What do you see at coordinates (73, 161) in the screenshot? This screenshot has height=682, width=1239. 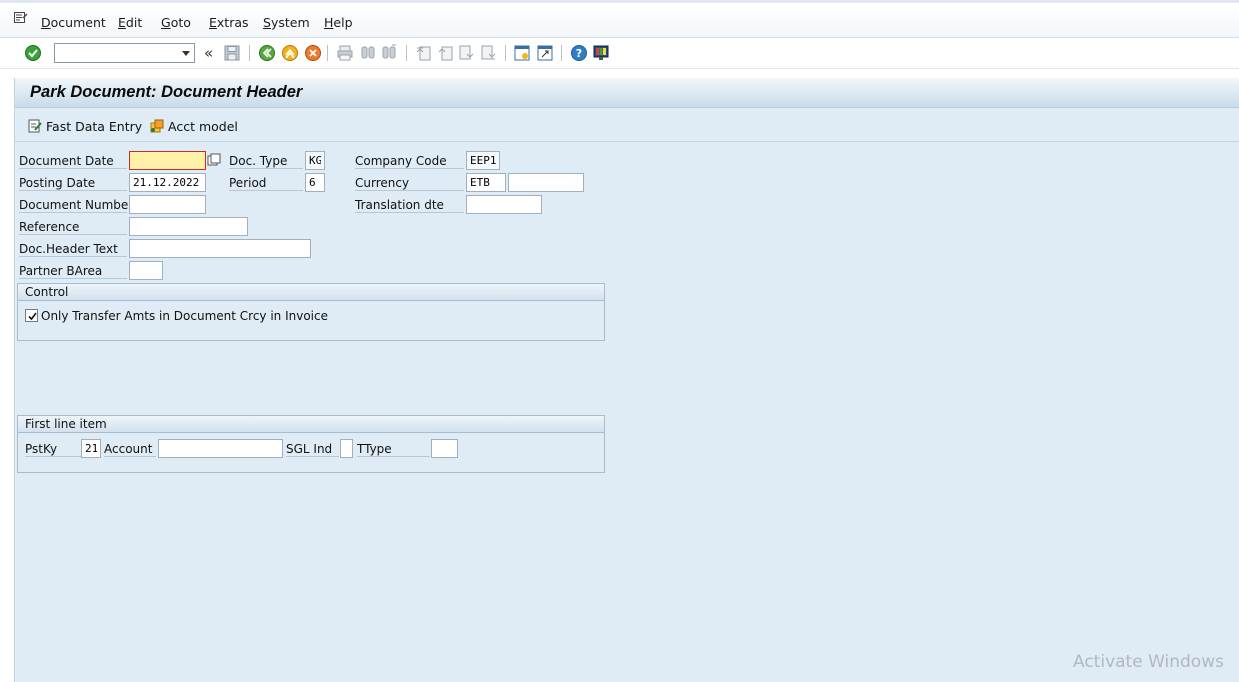 I see `document-date-label: Document Date` at bounding box center [73, 161].